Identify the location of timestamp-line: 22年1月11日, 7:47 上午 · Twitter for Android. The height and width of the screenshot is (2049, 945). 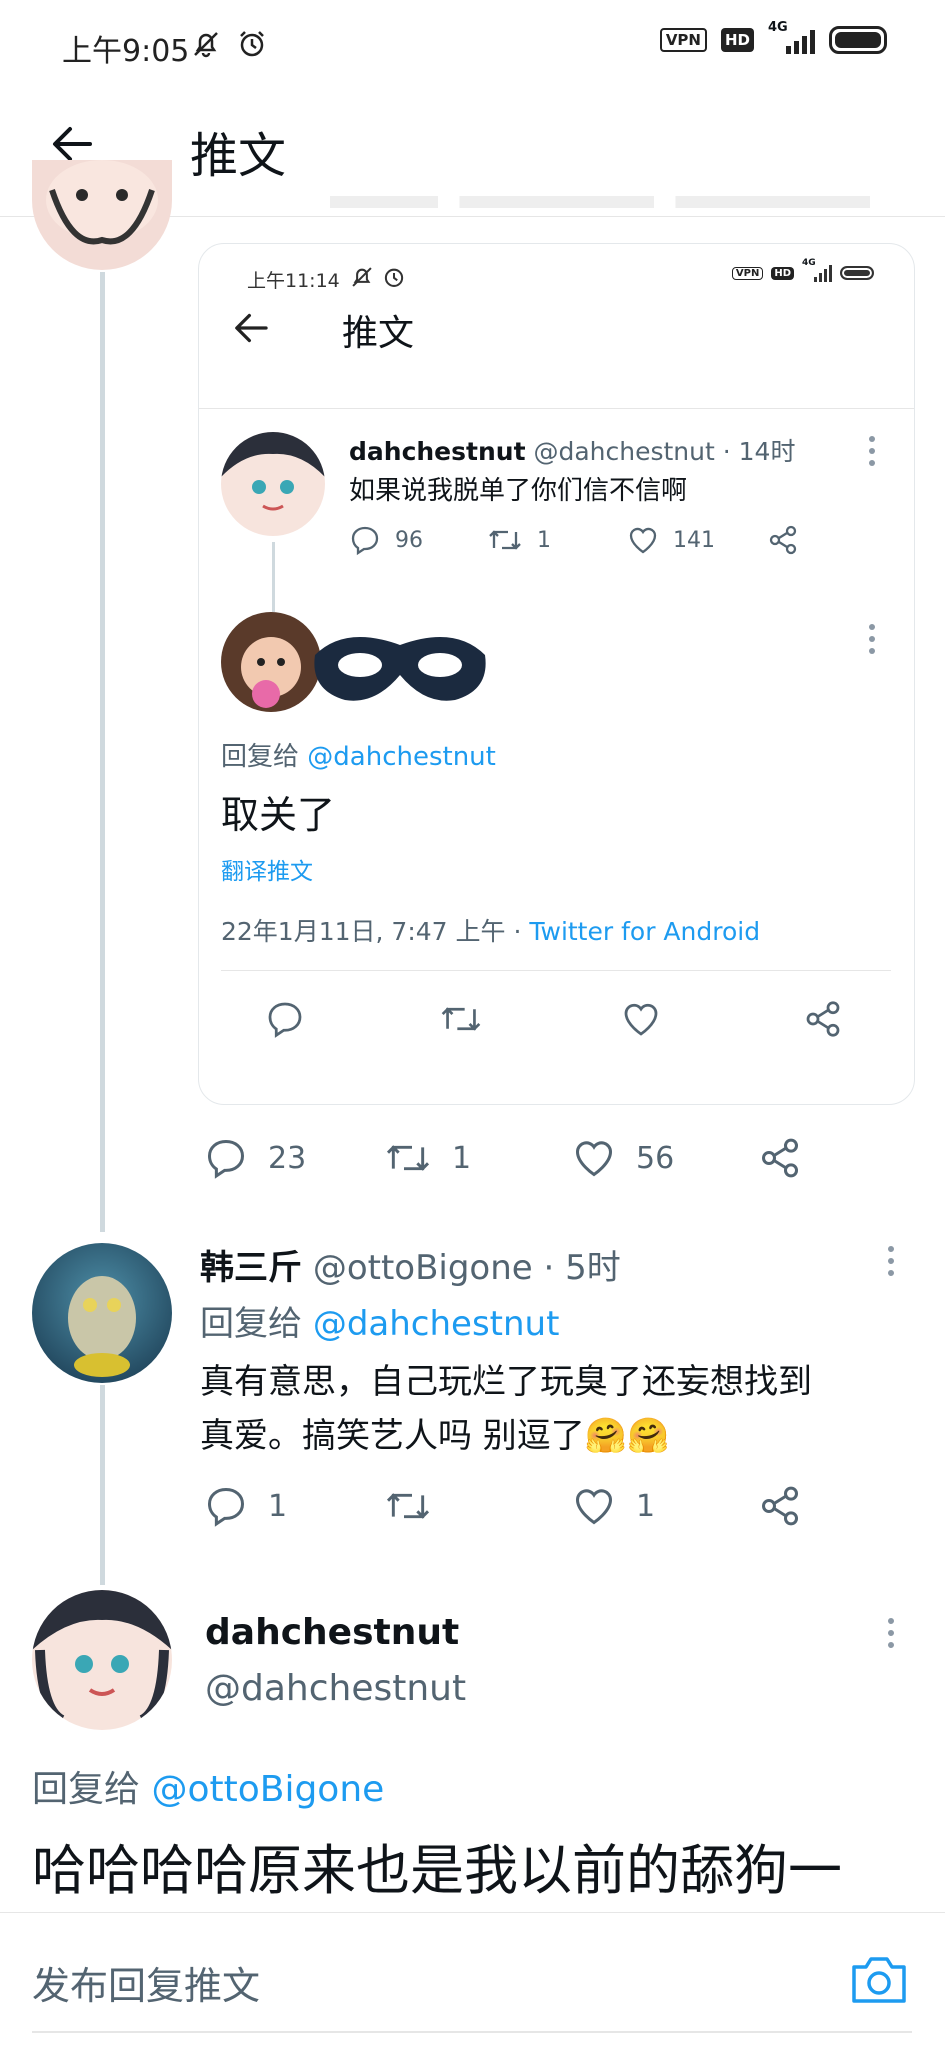
(490, 930).